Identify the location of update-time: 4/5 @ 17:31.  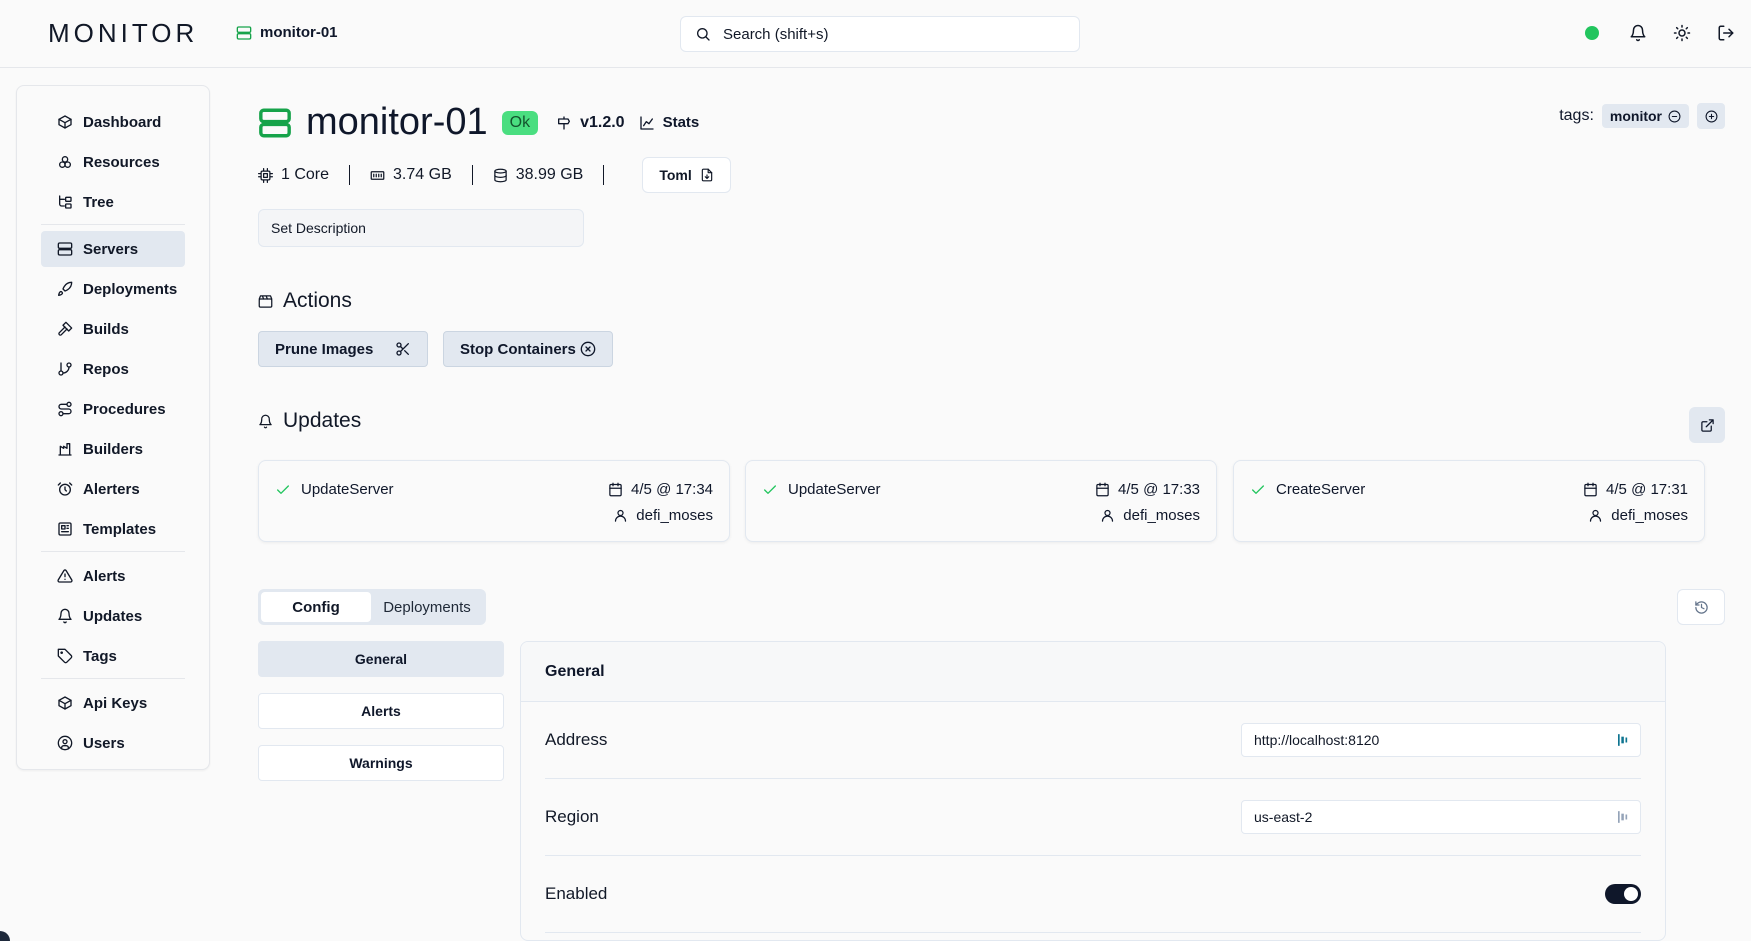
(1635, 489).